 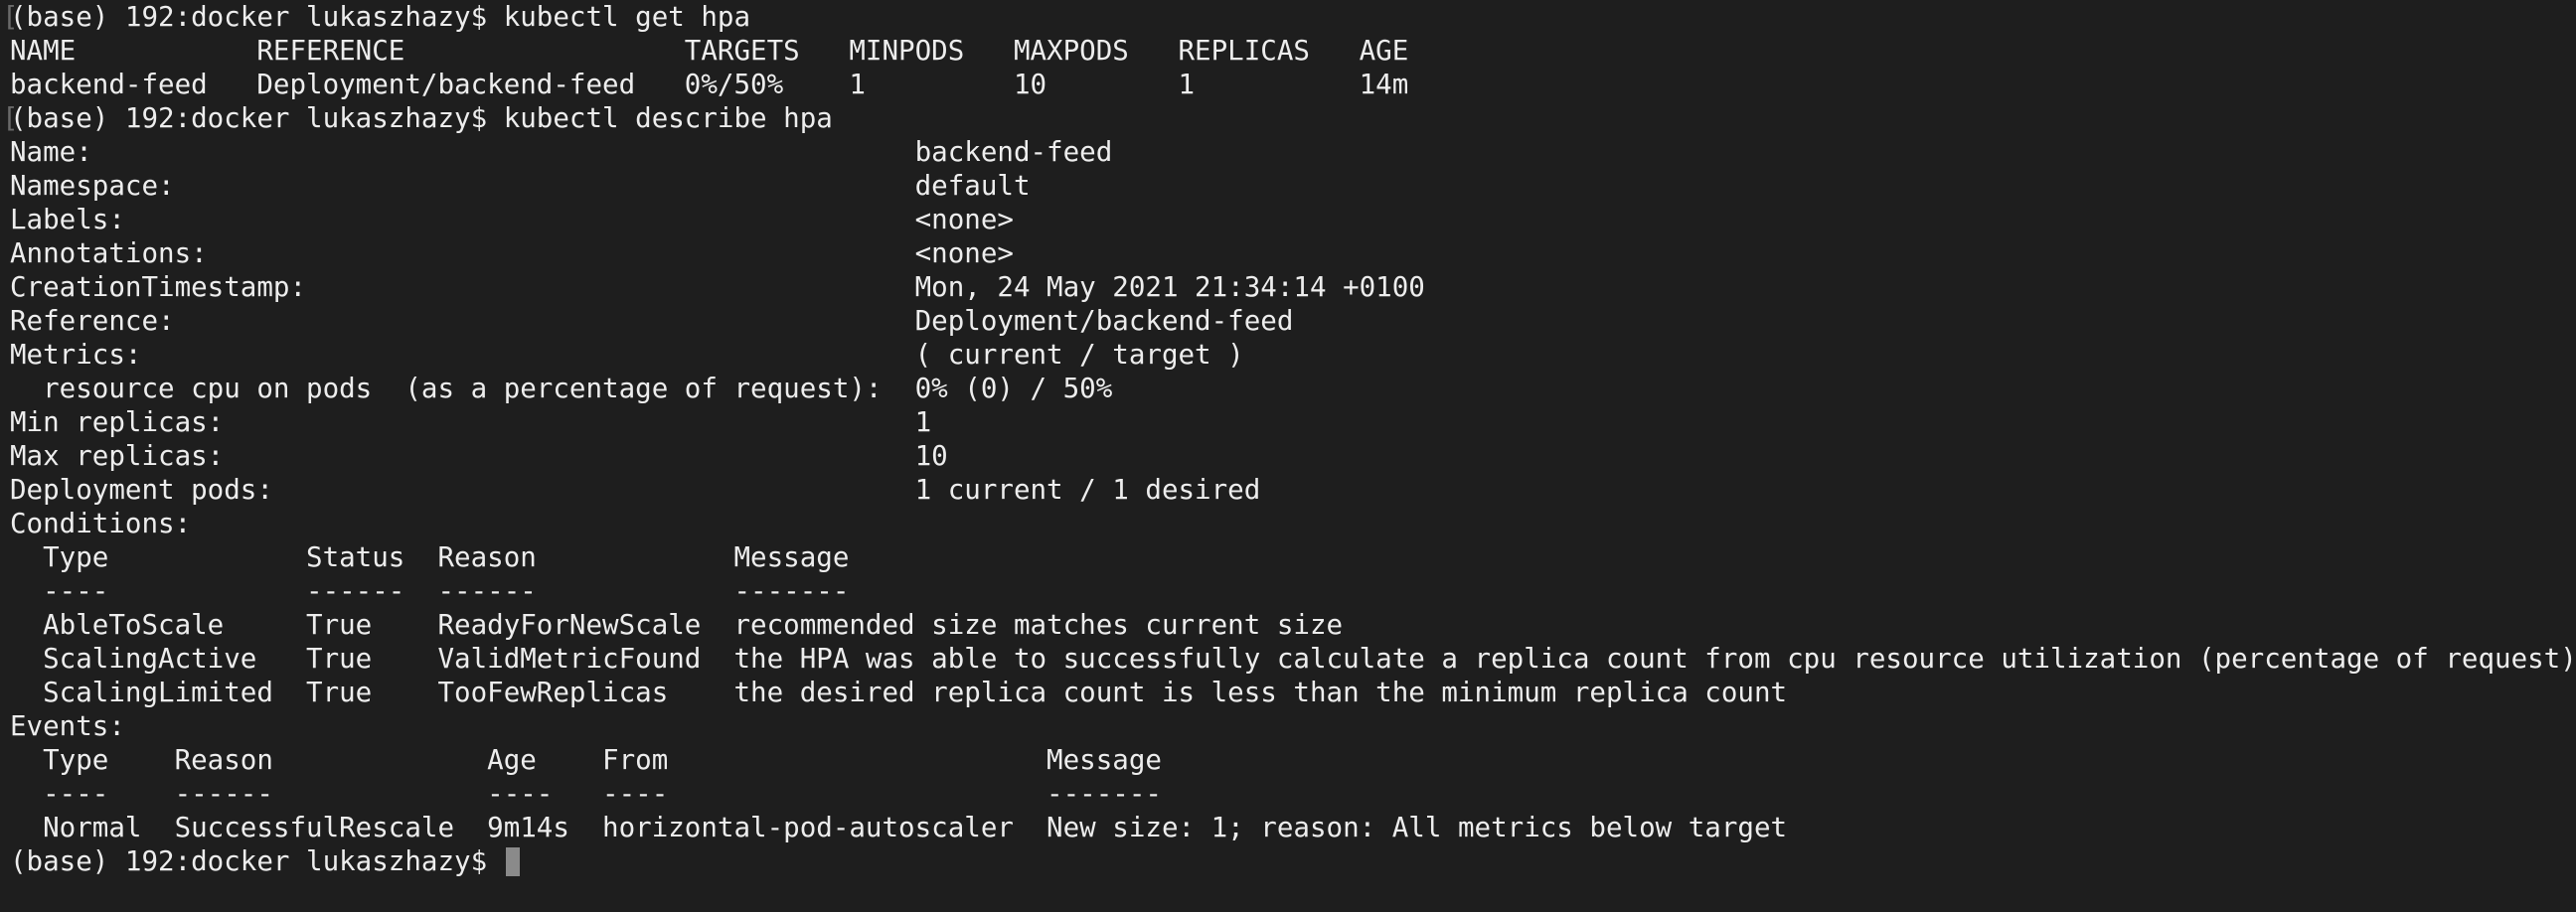 What do you see at coordinates (512, 861) in the screenshot?
I see `text-cursor` at bounding box center [512, 861].